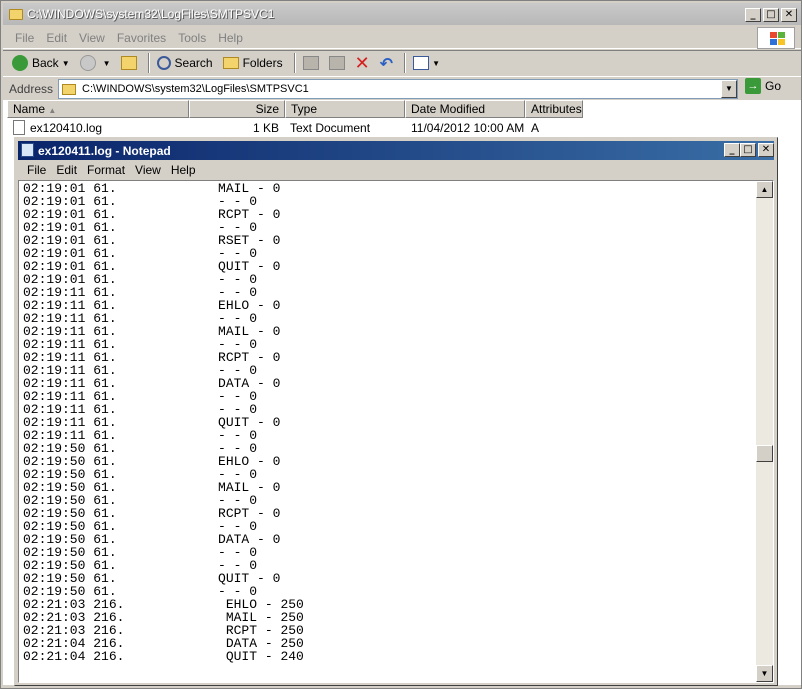 This screenshot has height=689, width=802. I want to click on search-icon, so click(163, 63).